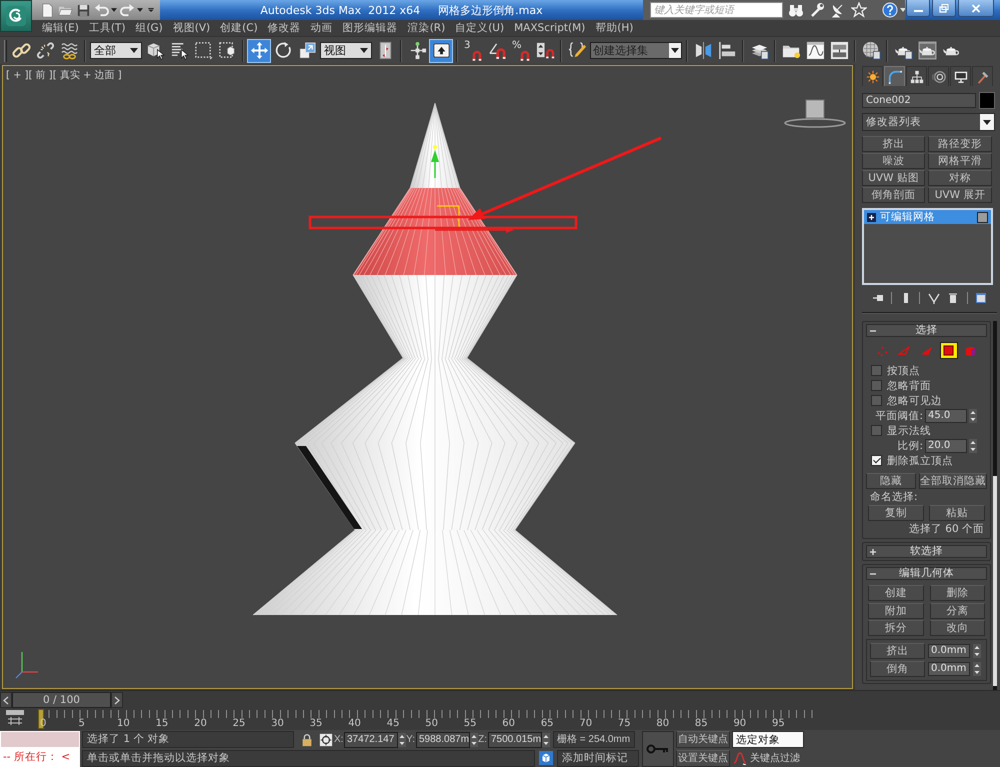  What do you see at coordinates (64, 75) in the screenshot?
I see `viewport-label: [ + ][ 前 ][ 真实 + 边面 ]` at bounding box center [64, 75].